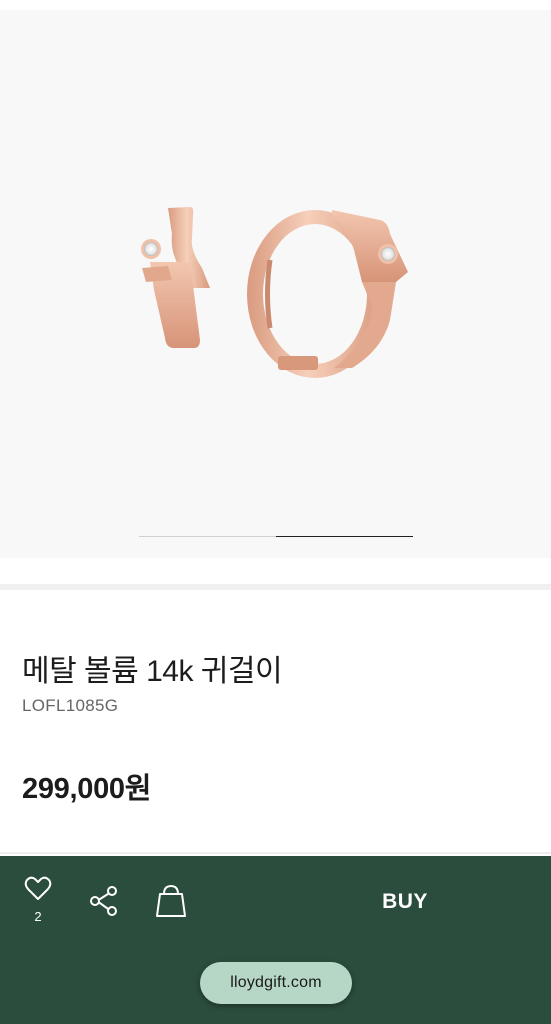 This screenshot has height=1024, width=551. What do you see at coordinates (152, 671) in the screenshot?
I see `product-name: 메탈 볼륨 14k 귀걸이` at bounding box center [152, 671].